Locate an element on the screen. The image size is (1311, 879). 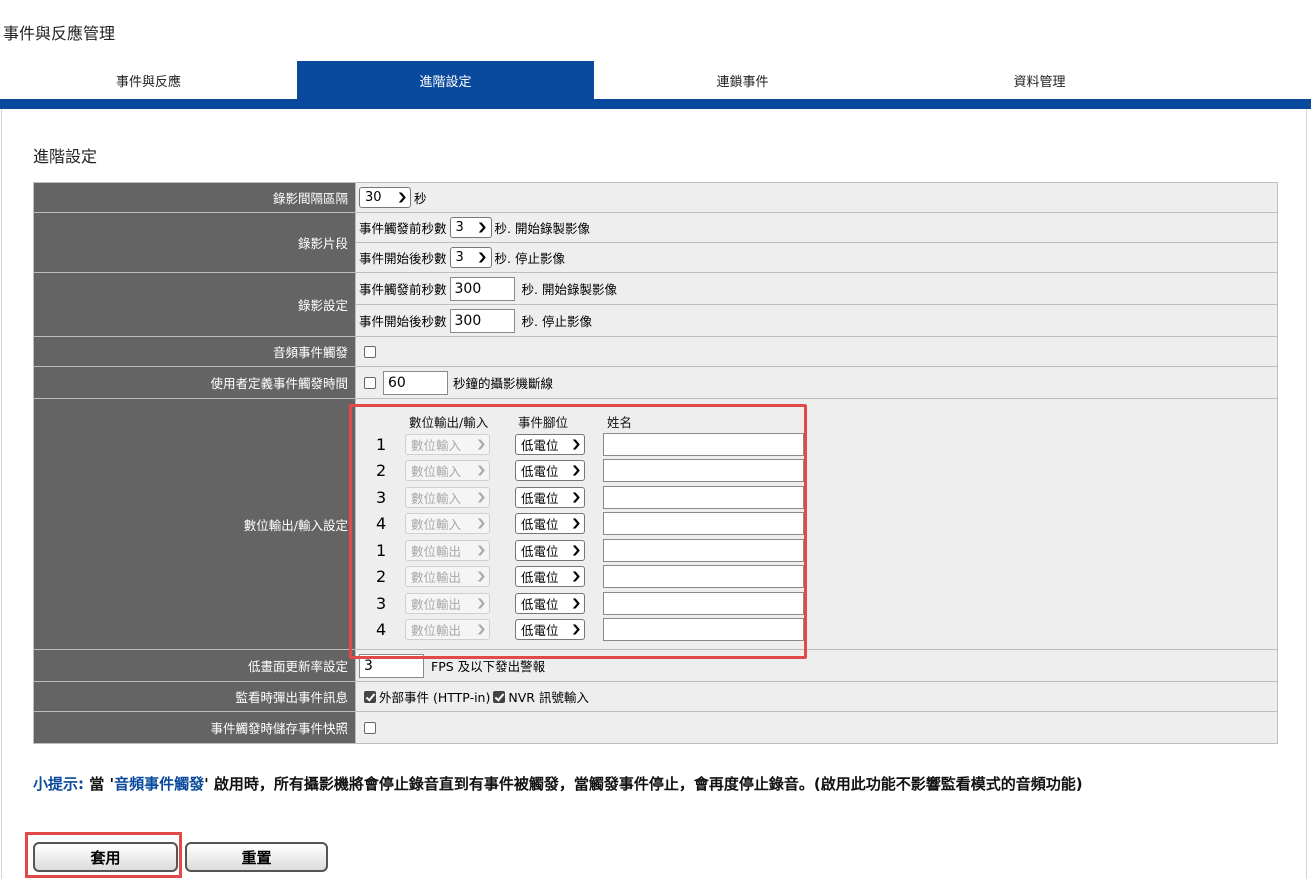
snapshot-checkbox is located at coordinates (370, 727).